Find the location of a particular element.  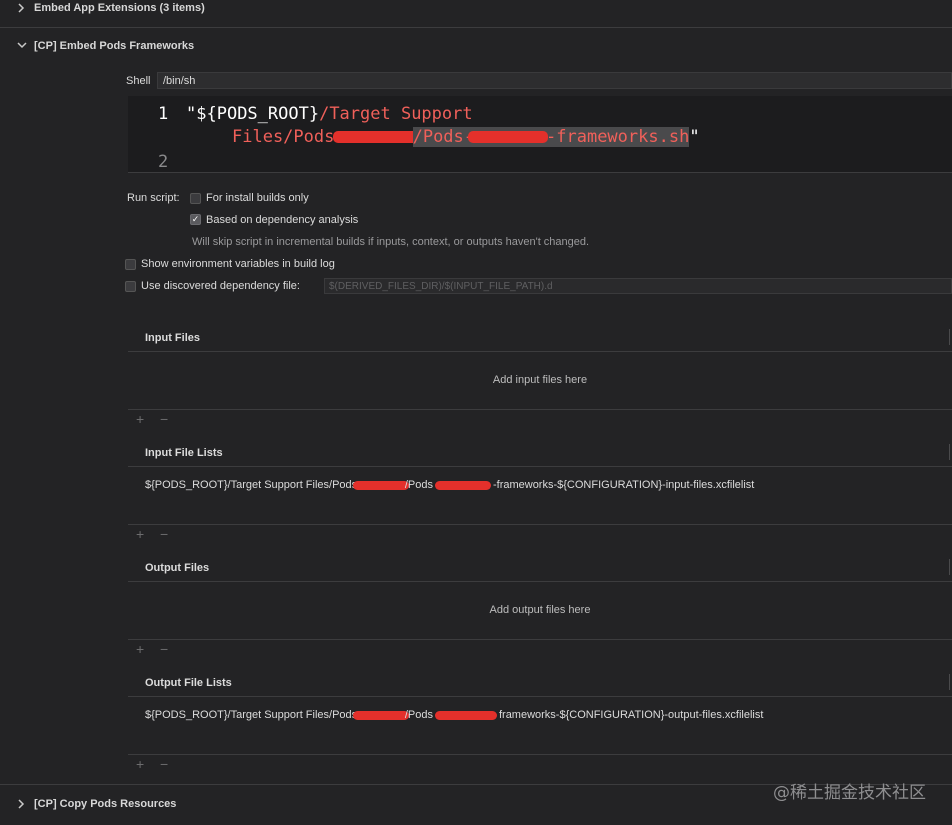

output-files-header: Output Files is located at coordinates (540, 568).